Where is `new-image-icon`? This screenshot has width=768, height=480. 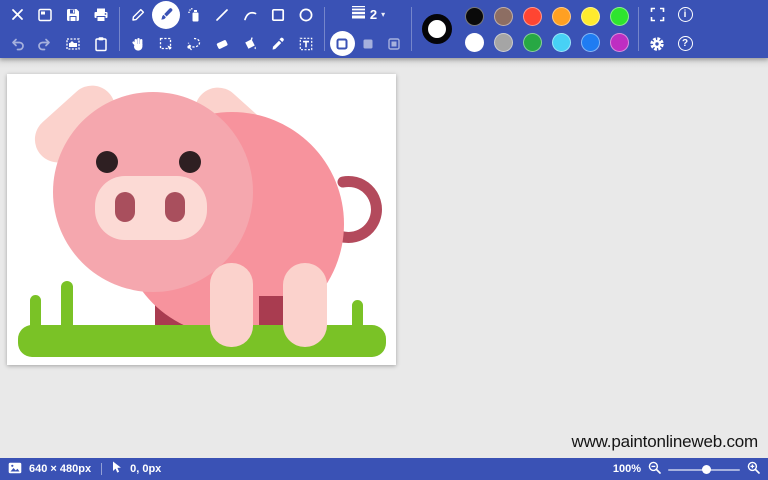 new-image-icon is located at coordinates (45, 15).